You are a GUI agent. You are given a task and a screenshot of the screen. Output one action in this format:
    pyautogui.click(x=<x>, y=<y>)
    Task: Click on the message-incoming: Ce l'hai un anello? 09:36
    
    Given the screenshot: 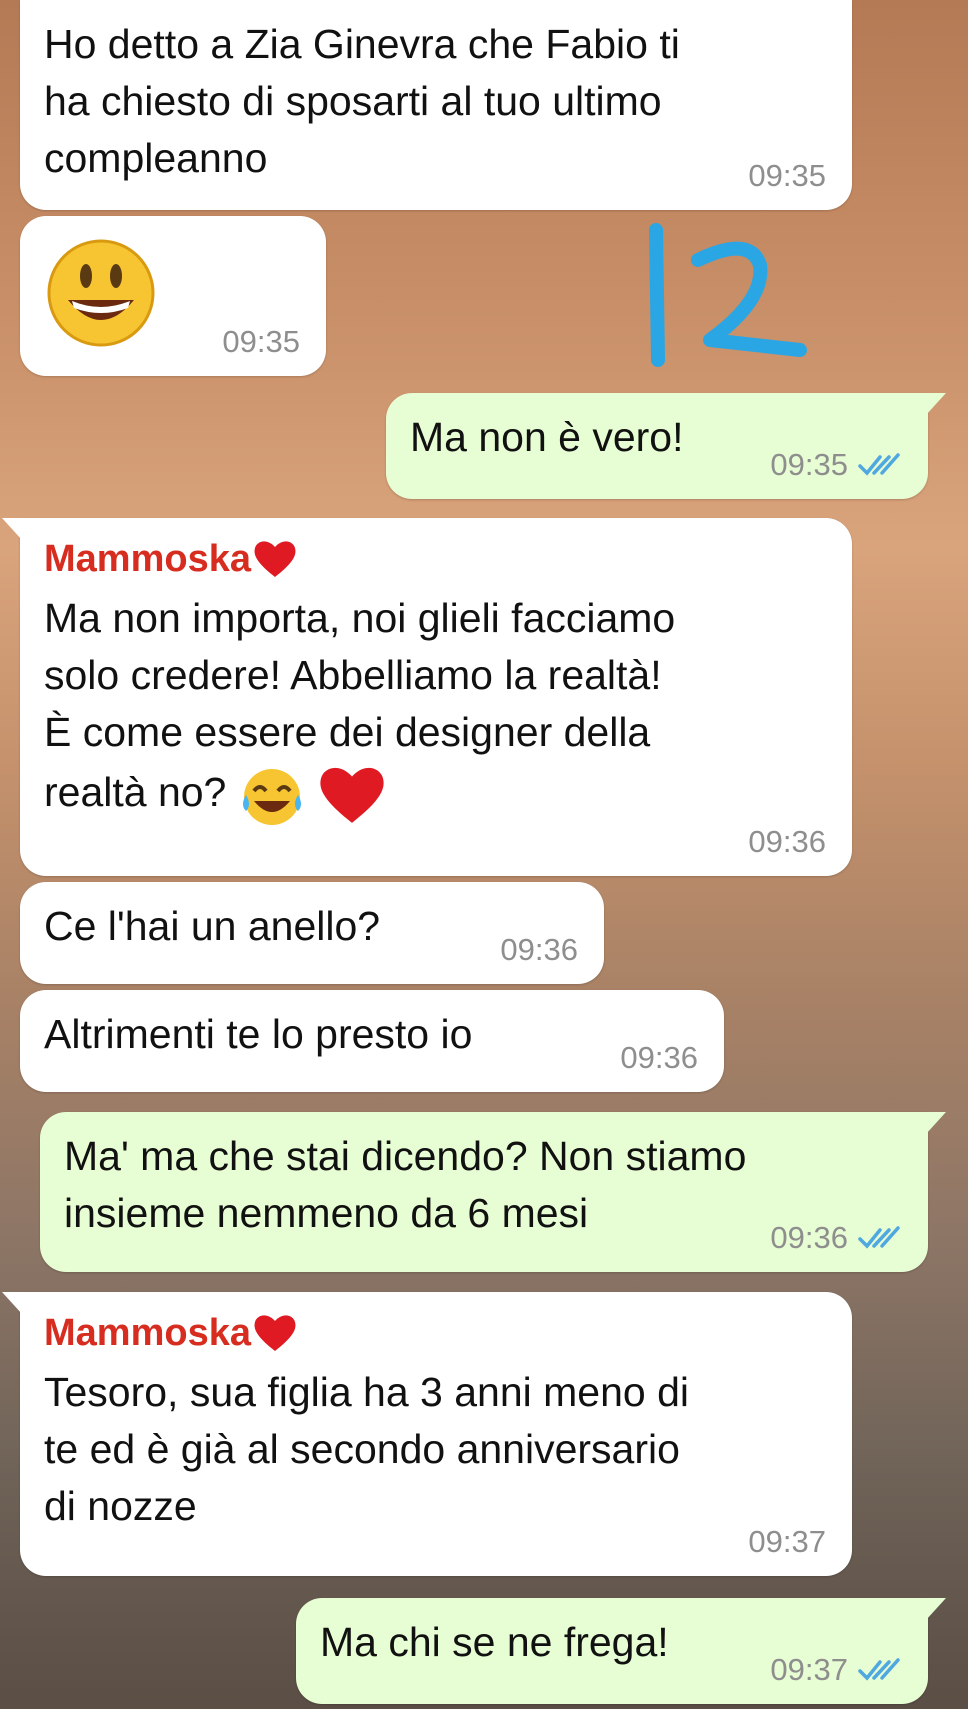 What is the action you would take?
    pyautogui.click(x=312, y=933)
    